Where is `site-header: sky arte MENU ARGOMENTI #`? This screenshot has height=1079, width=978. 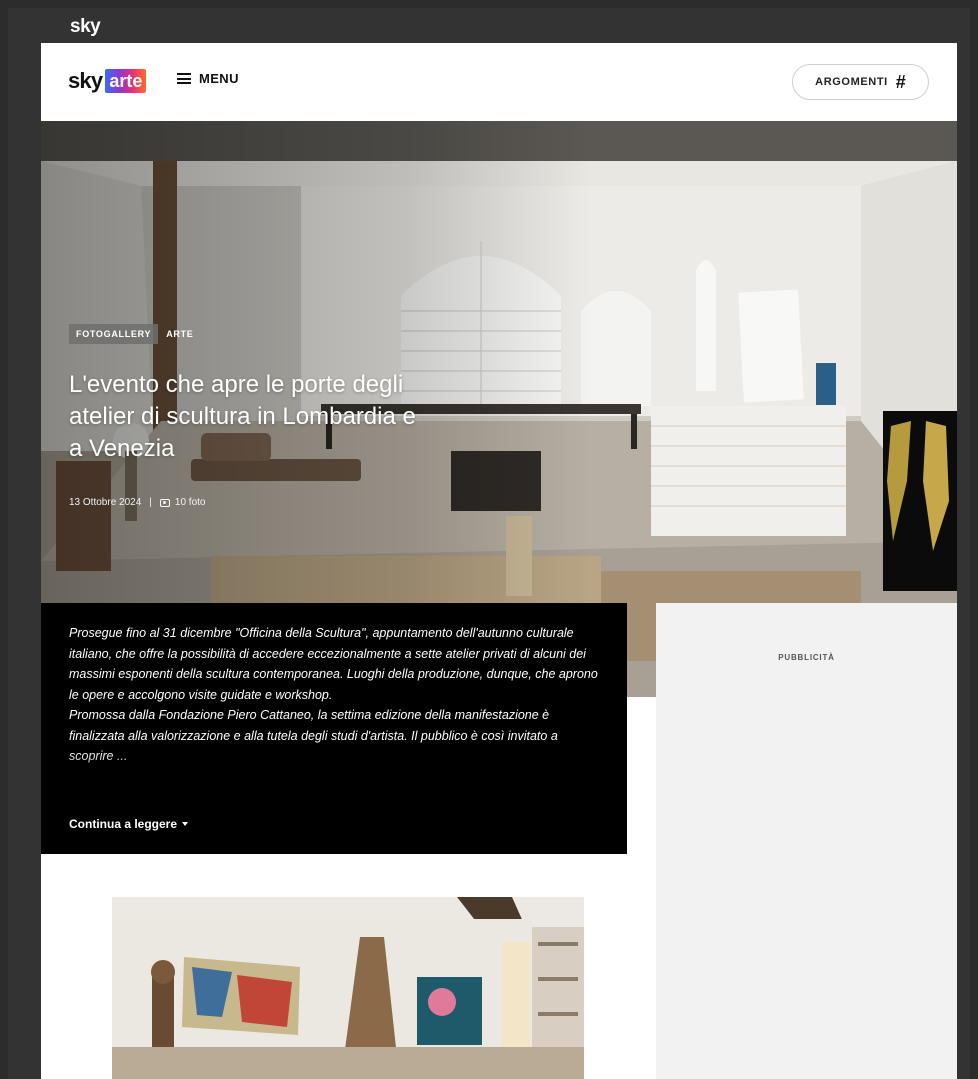
site-header: sky arte MENU ARGOMENTI # is located at coordinates (499, 82).